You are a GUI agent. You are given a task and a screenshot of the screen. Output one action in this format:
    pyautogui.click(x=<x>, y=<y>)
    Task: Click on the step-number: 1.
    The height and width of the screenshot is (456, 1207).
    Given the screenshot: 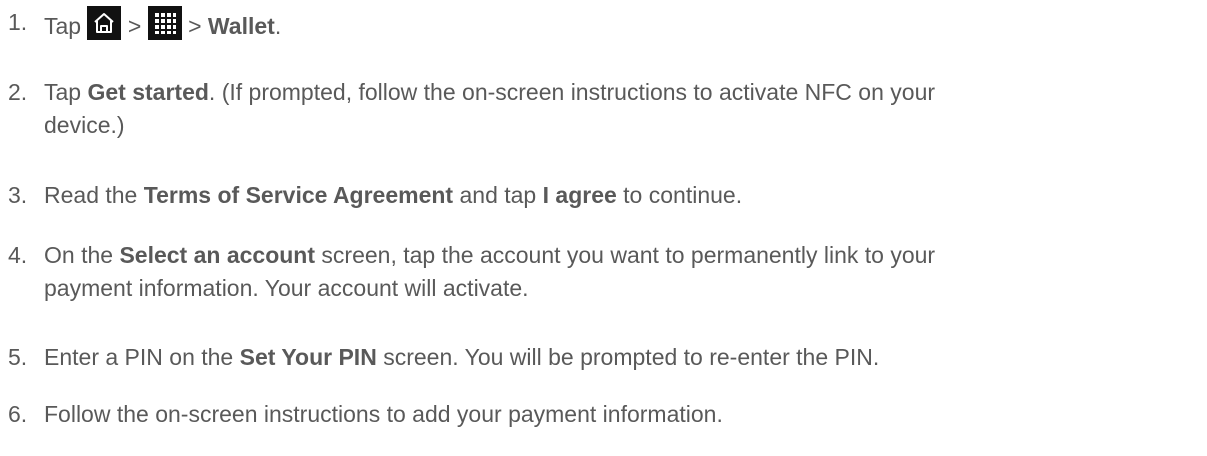 What is the action you would take?
    pyautogui.click(x=18, y=22)
    